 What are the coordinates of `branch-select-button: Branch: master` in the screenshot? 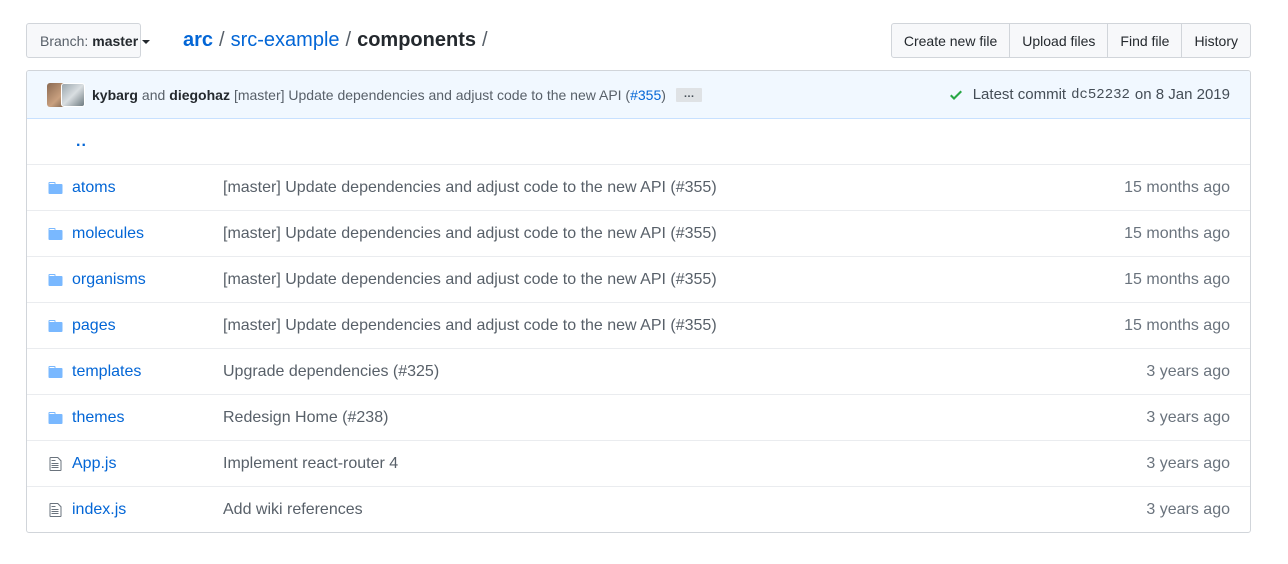 It's located at (88, 40).